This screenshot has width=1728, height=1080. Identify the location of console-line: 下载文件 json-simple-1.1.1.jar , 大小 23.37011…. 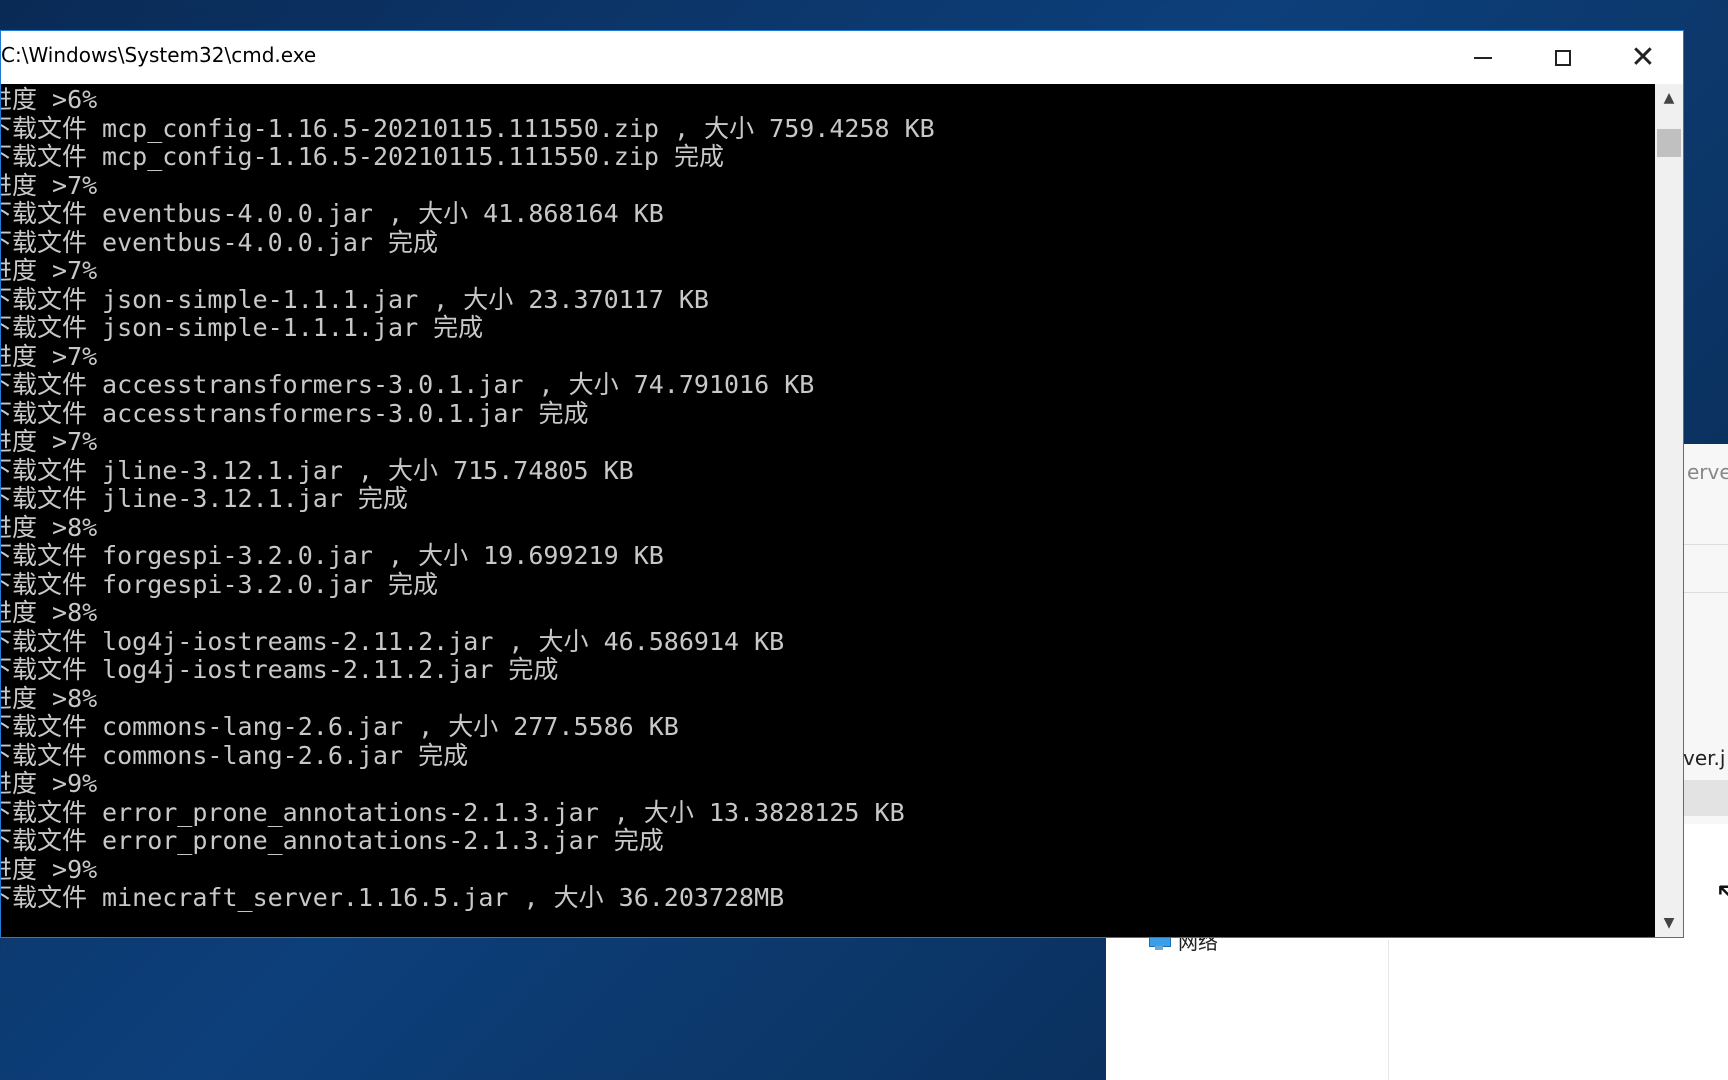
(355, 299).